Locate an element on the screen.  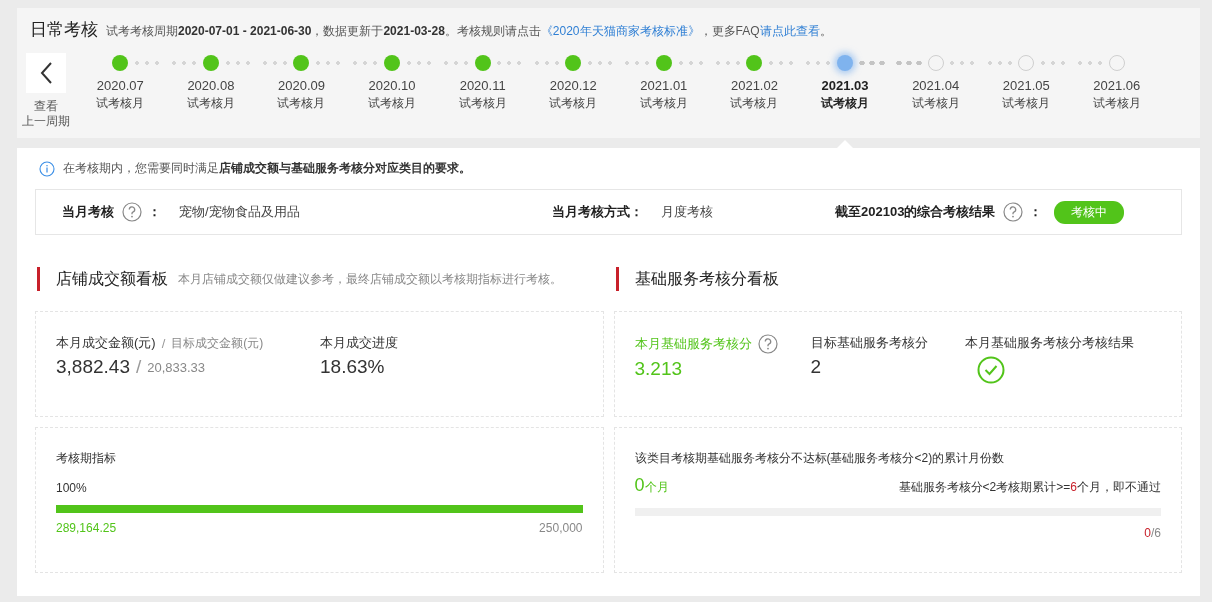
target-value: 20,833.33 is located at coordinates (176, 367).